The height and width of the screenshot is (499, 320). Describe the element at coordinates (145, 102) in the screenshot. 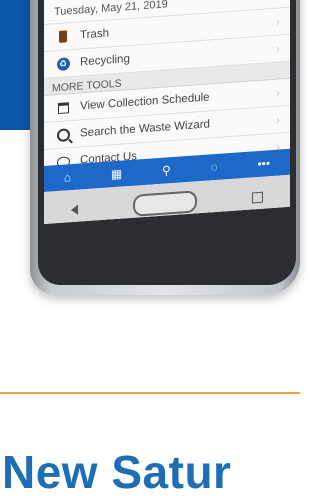

I see `view-schedule-label: View Collection Schedule` at that location.